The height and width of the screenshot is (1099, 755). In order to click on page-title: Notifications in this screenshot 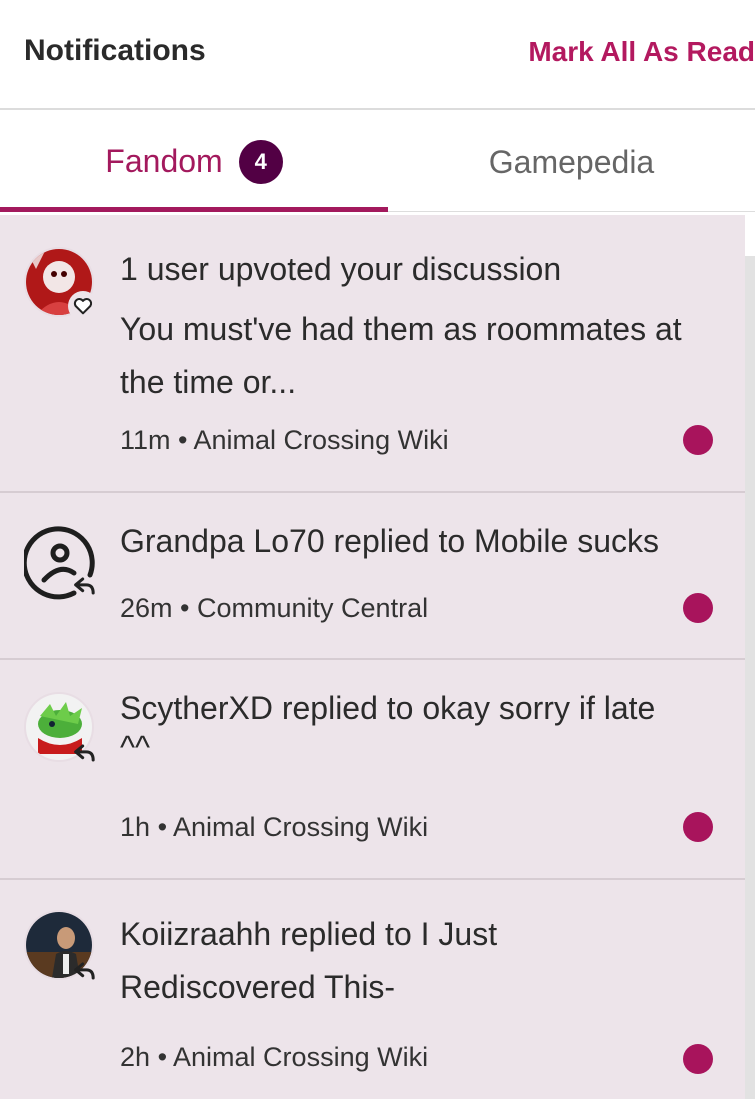, I will do `click(115, 50)`.